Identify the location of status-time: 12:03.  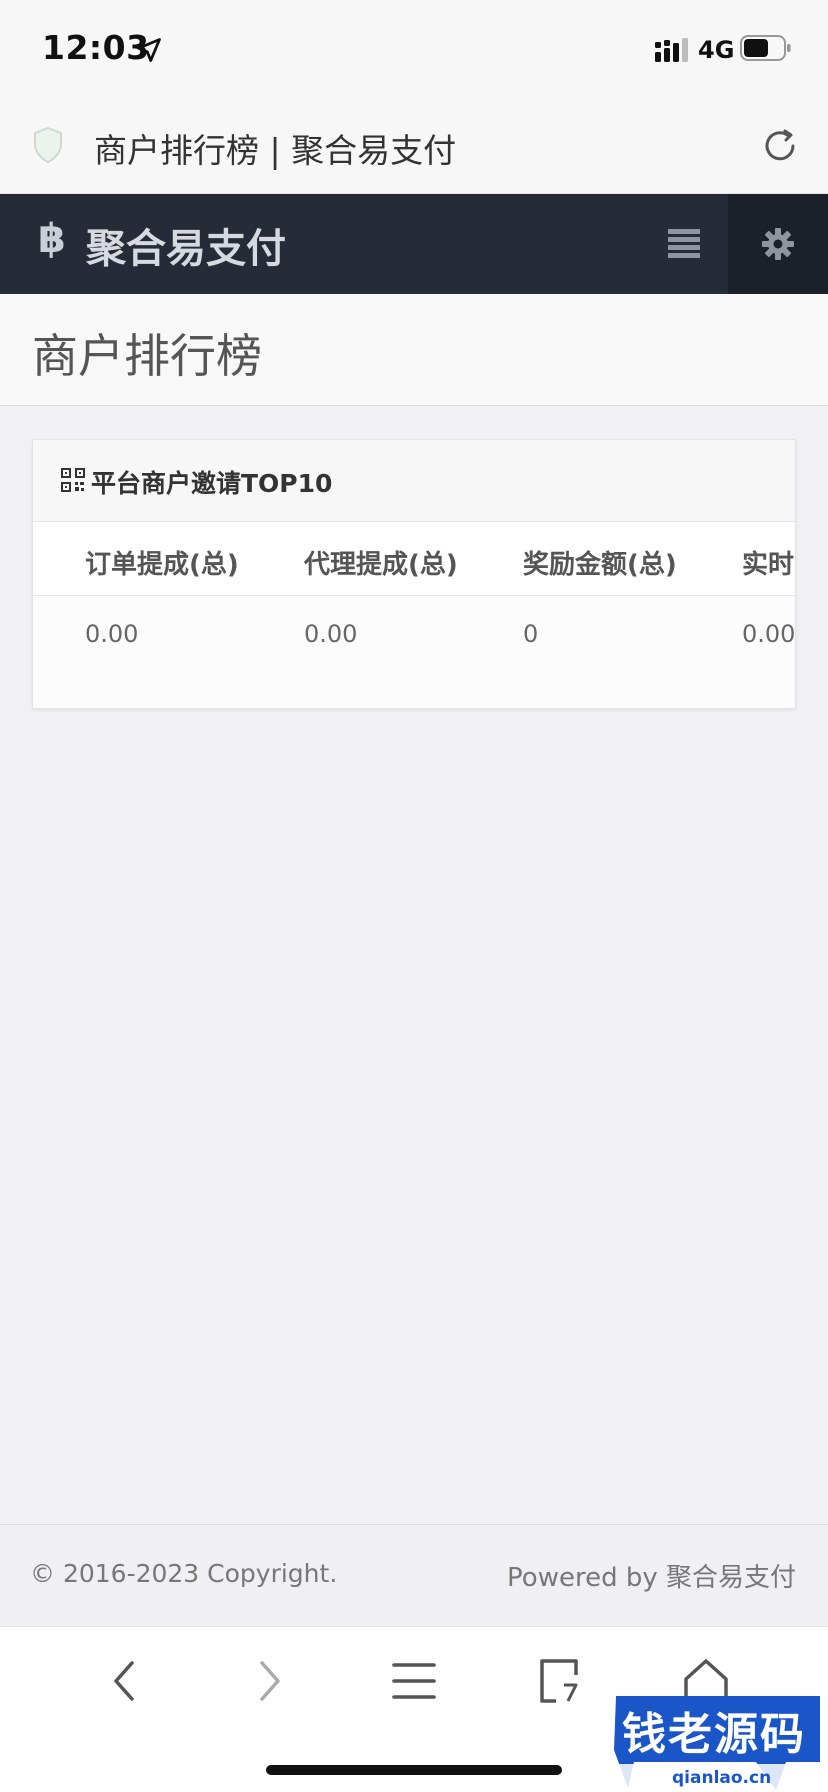
(96, 47).